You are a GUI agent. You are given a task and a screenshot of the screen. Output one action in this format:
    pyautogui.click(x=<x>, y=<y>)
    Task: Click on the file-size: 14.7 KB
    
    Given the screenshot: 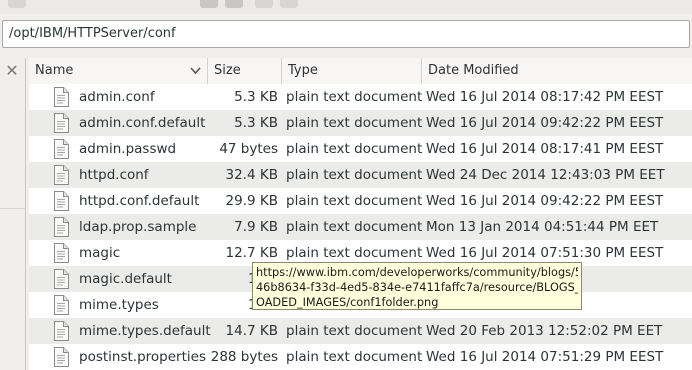 What is the action you would take?
    pyautogui.click(x=251, y=331)
    